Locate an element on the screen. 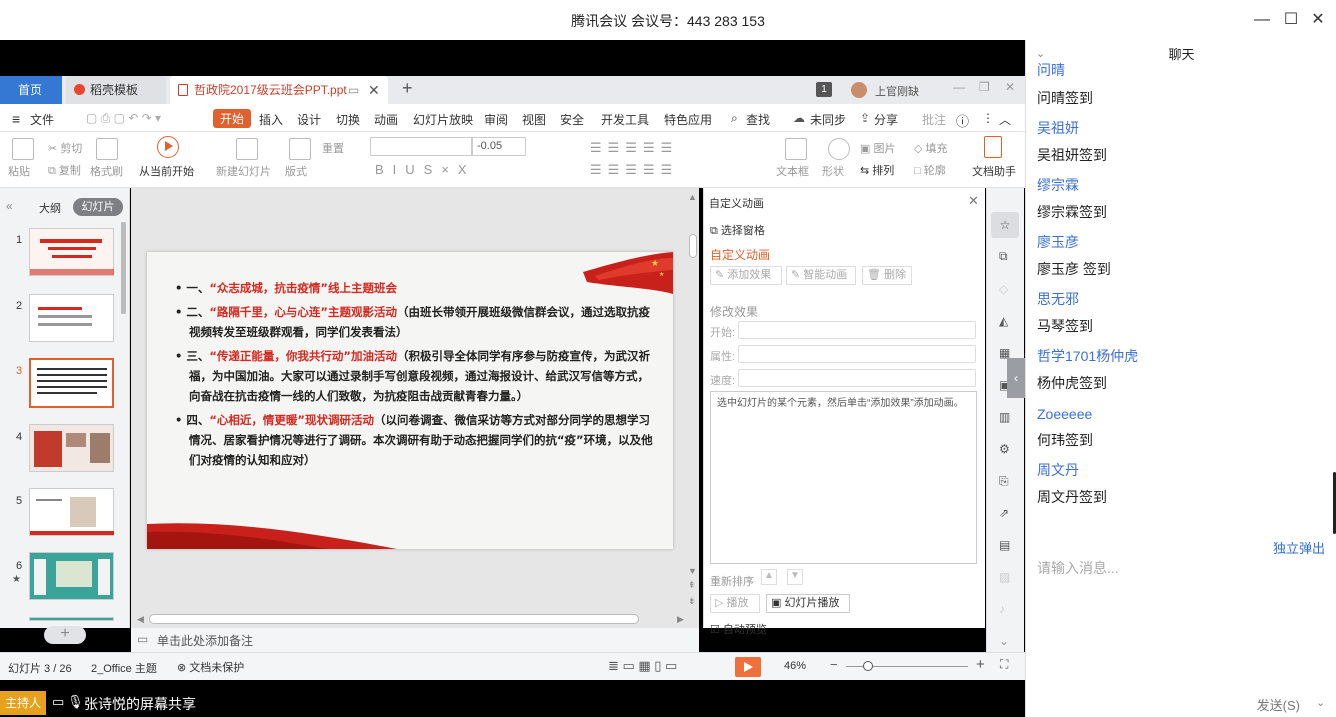 The image size is (1336, 717). arrange-button: ⇆ 排列 is located at coordinates (877, 170).